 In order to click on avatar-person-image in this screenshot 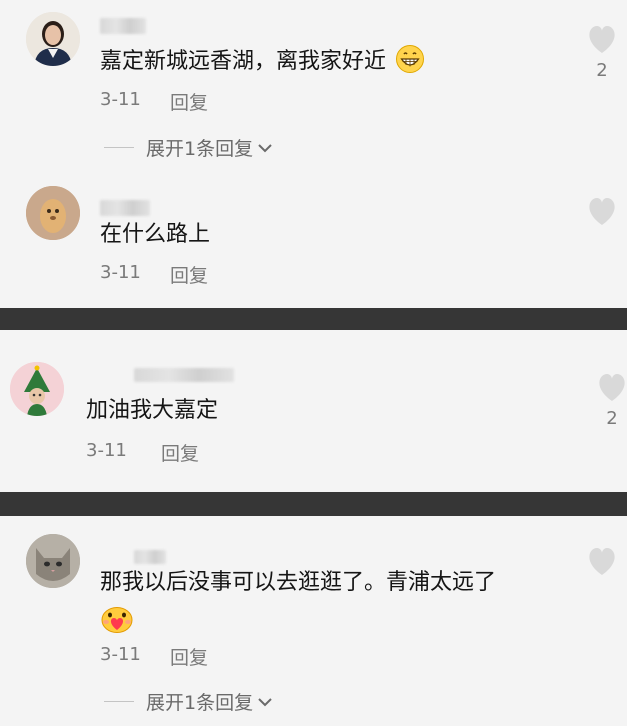, I will do `click(53, 39)`.